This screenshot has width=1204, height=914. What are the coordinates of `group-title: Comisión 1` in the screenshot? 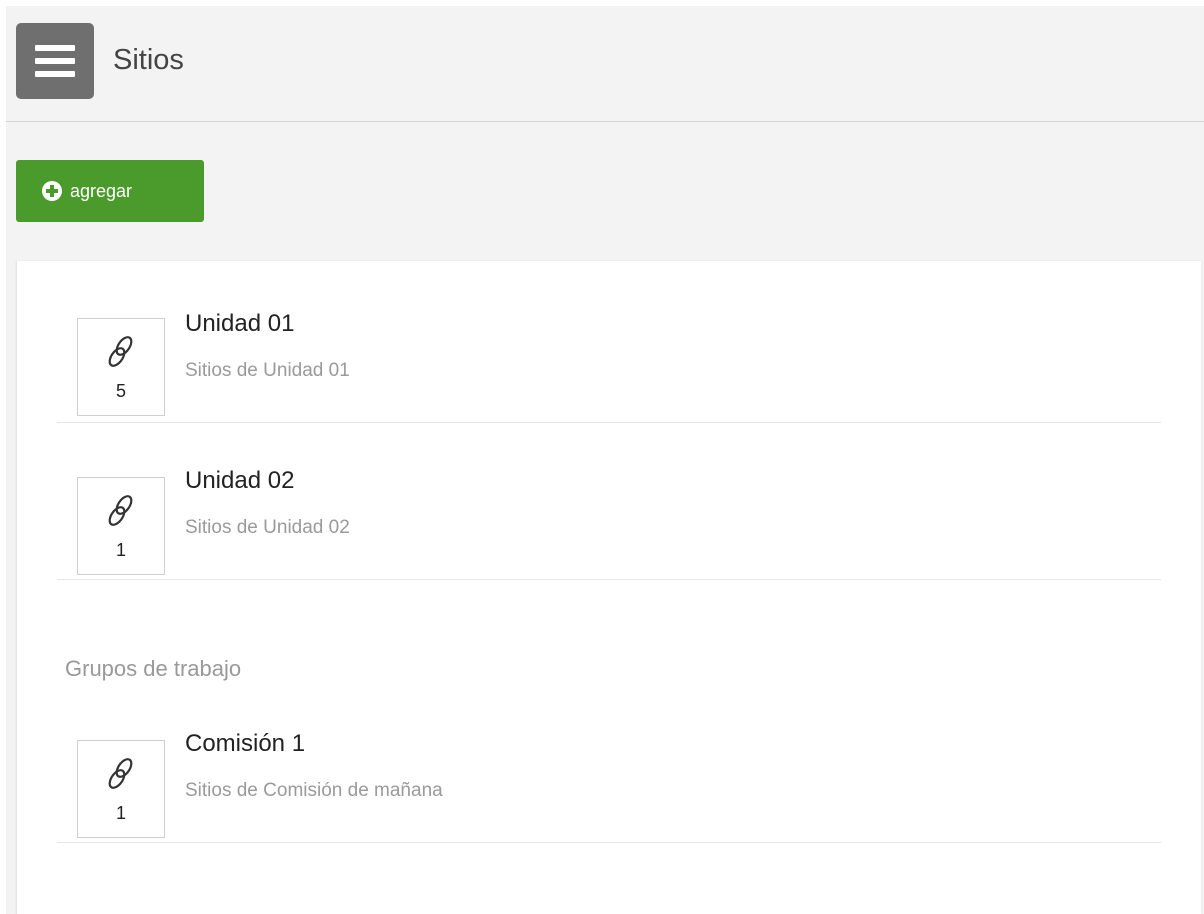 It's located at (245, 744).